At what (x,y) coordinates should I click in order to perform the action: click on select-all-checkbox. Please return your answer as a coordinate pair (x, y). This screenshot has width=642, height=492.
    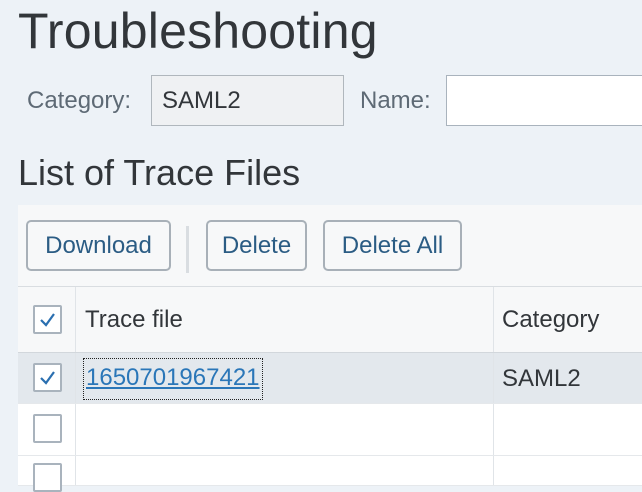
    Looking at the image, I should click on (47, 319).